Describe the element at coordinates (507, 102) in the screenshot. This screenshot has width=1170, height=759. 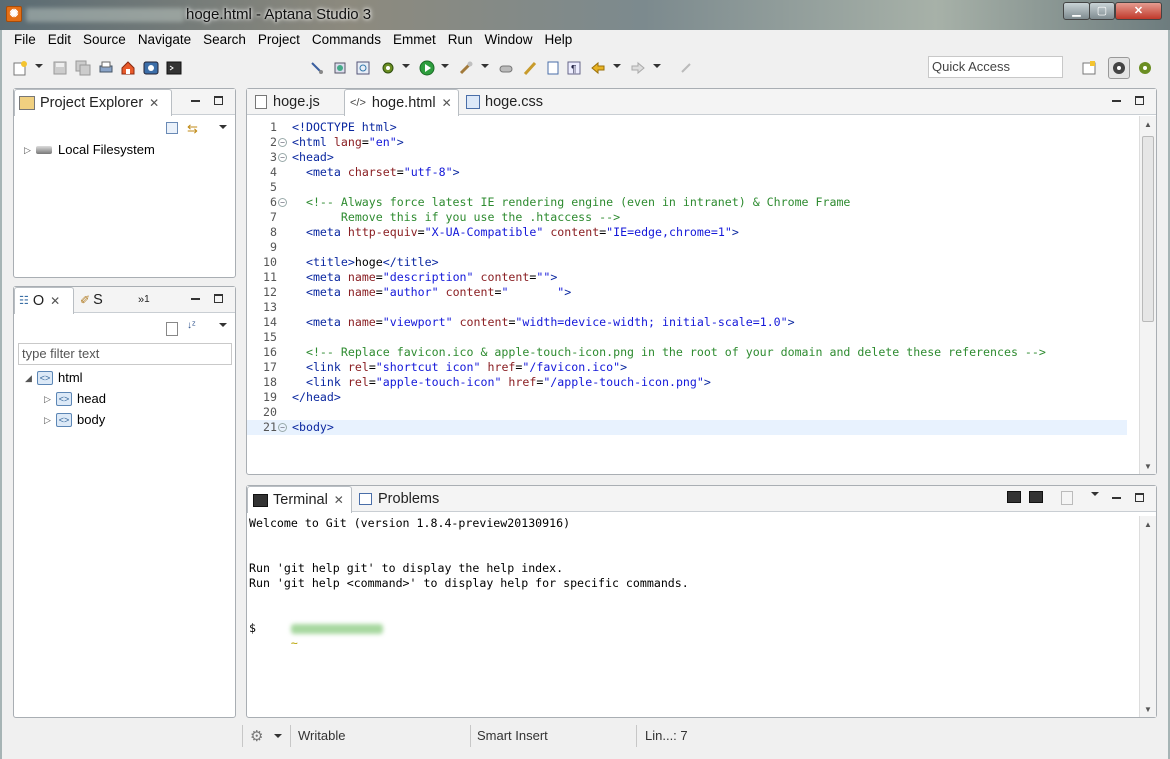
I see `tab-hoge-css: hoge.css` at that location.